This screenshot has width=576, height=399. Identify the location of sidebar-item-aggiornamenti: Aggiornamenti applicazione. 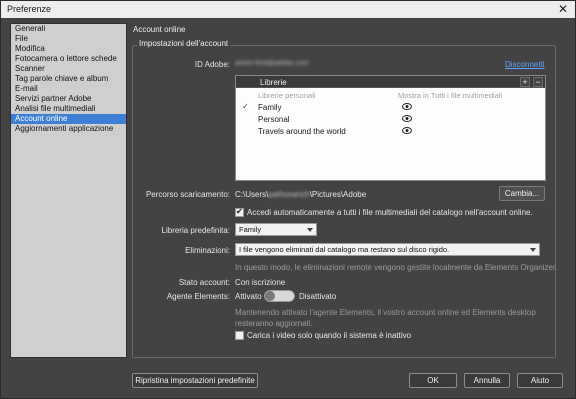
(68, 129).